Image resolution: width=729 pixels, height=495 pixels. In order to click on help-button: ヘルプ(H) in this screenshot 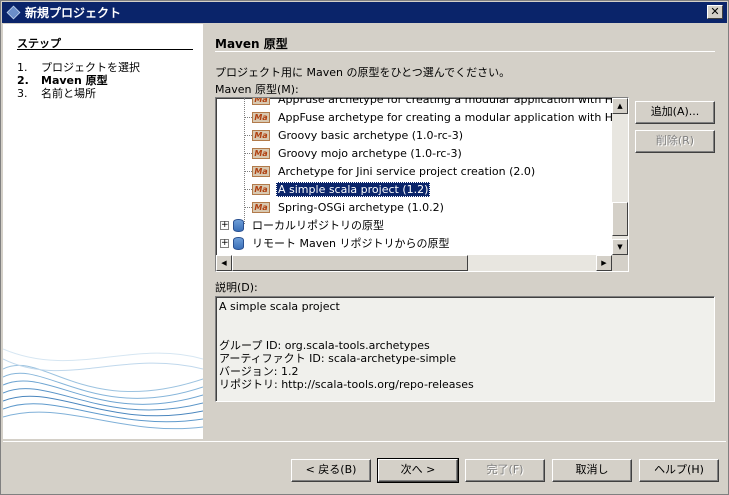, I will do `click(679, 470)`.